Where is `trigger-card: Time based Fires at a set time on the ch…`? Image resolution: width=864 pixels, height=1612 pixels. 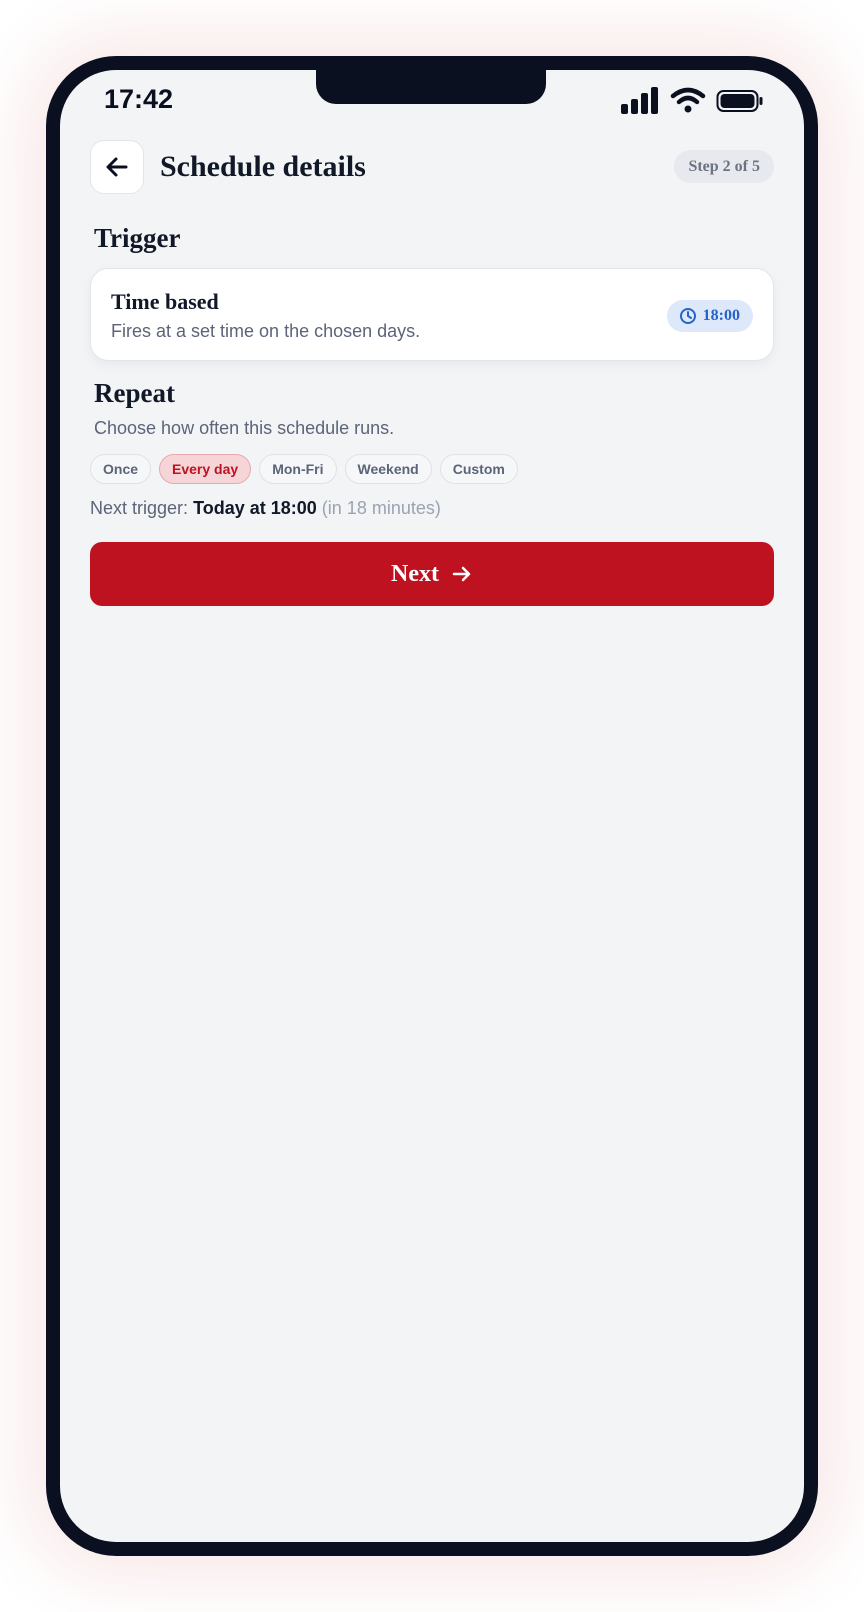 trigger-card: Time based Fires at a set time on the ch… is located at coordinates (432, 314).